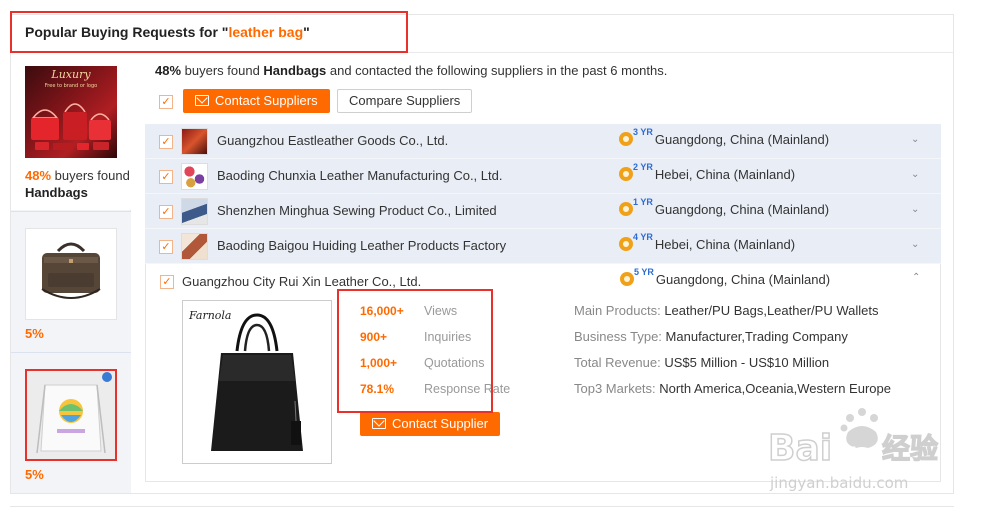 The image size is (1000, 510). I want to click on supplier-location: 4 YR Hebei, China (Mainland), so click(707, 243).